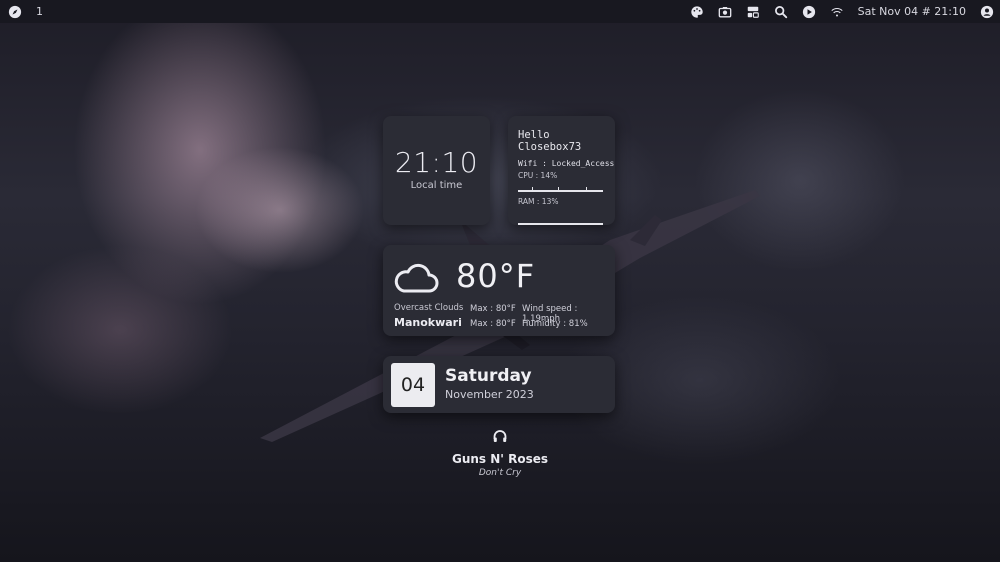 The width and height of the screenshot is (1000, 562). Describe the element at coordinates (560, 189) in the screenshot. I see `cpu-graph` at that location.